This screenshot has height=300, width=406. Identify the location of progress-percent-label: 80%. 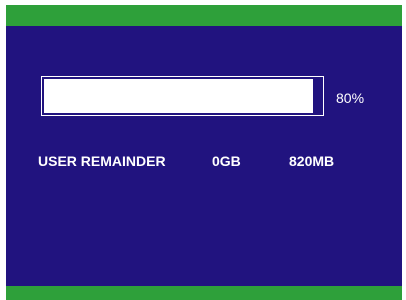
(350, 98).